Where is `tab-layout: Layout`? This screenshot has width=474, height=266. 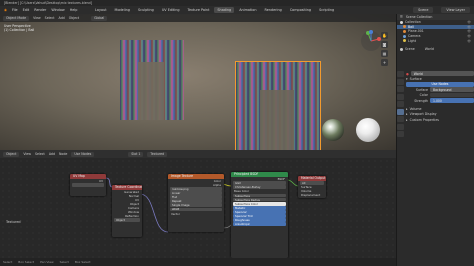
tab-layout: Layout is located at coordinates (101, 10).